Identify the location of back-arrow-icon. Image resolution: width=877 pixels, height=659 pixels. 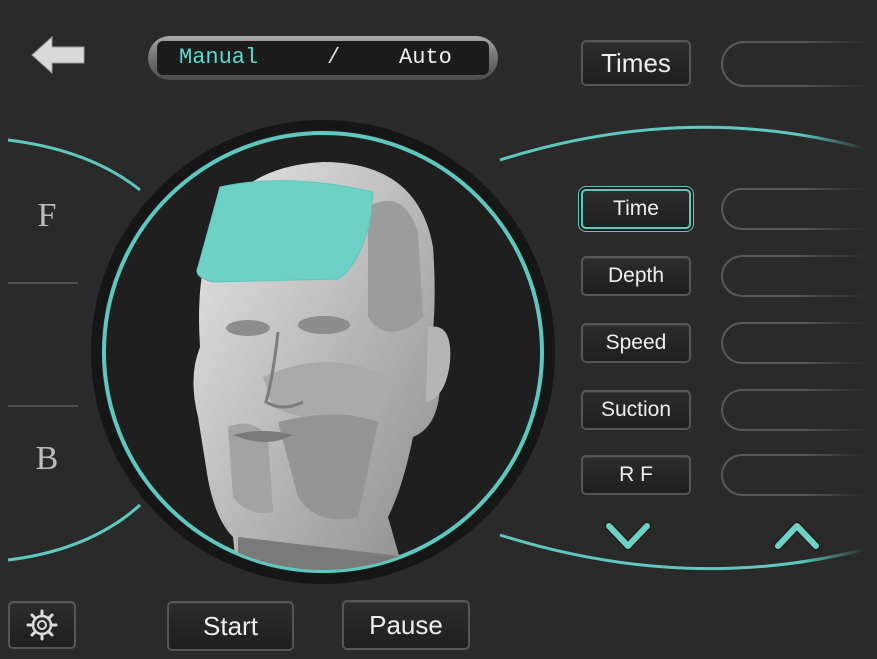
(58, 55).